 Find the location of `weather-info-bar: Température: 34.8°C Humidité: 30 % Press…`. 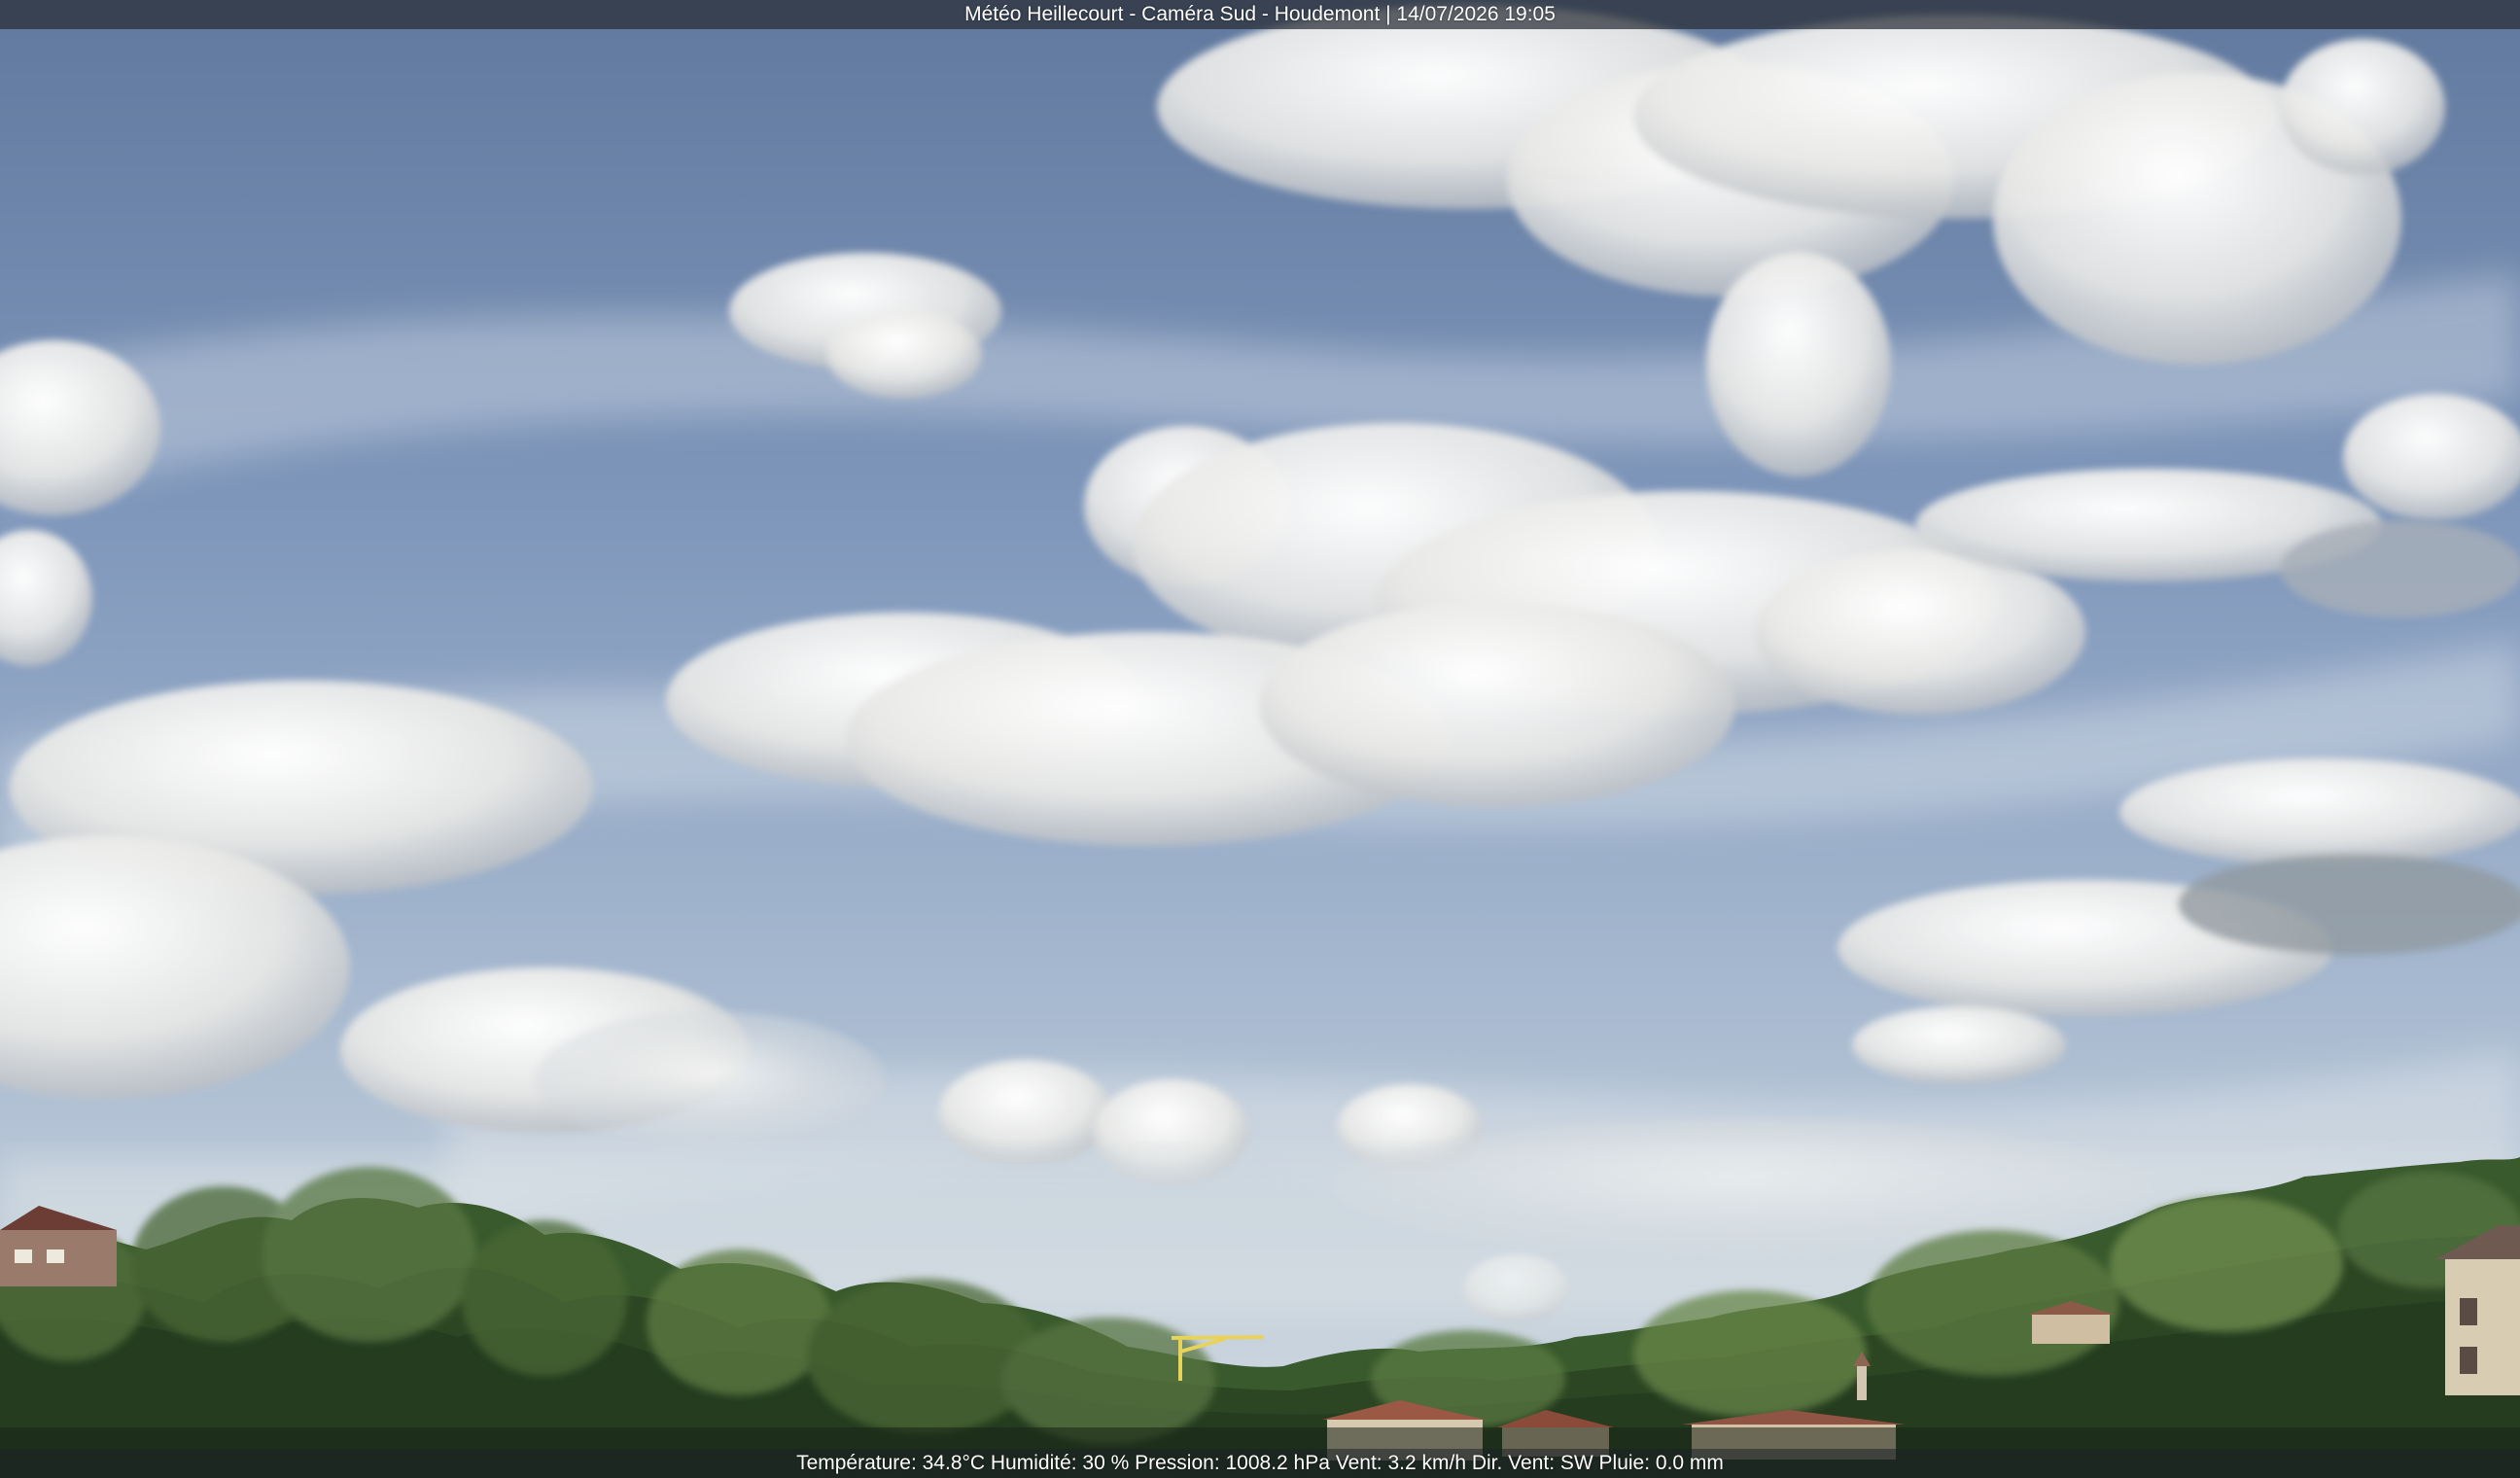

weather-info-bar: Température: 34.8°C Humidité: 30 % Press… is located at coordinates (1260, 1463).